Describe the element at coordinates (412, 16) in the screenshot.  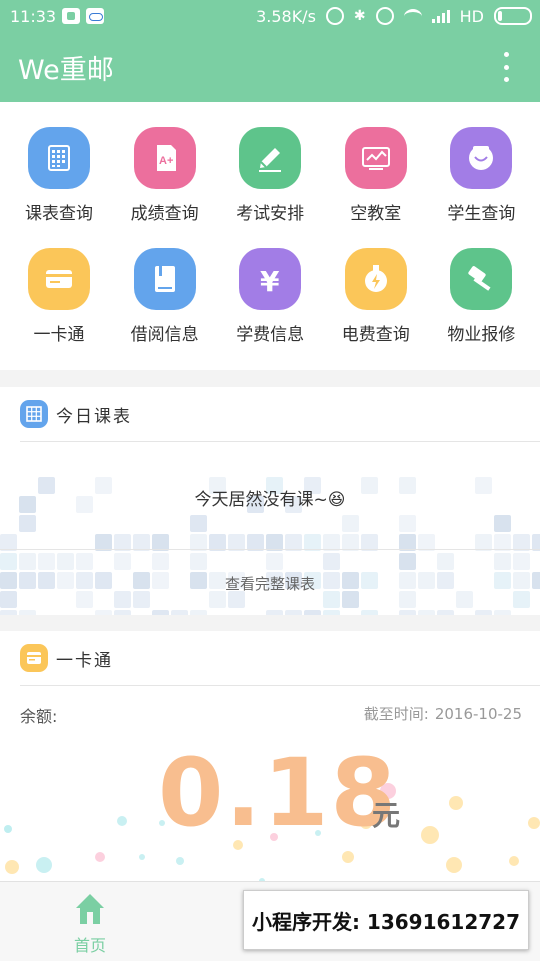
I see `wifi-icon` at that location.